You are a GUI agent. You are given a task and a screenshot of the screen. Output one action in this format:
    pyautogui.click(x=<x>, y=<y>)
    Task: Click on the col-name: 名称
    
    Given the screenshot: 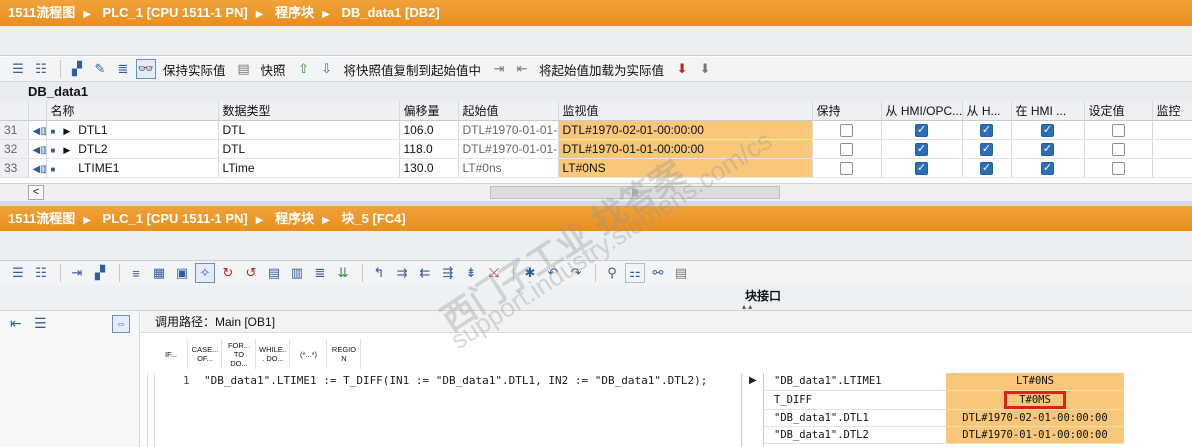 What is the action you would take?
    pyautogui.click(x=132, y=111)
    